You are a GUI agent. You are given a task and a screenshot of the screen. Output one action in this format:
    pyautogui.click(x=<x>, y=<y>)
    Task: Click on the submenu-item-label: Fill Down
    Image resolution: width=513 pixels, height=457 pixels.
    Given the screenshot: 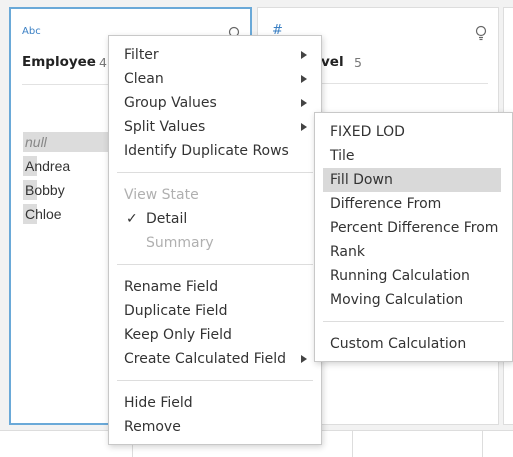 What is the action you would take?
    pyautogui.click(x=361, y=180)
    